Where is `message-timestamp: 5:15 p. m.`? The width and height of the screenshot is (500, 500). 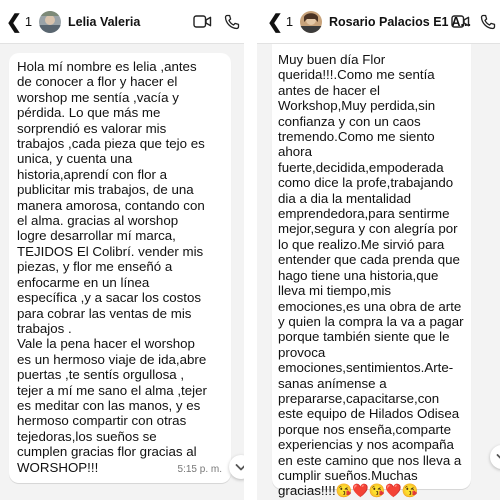
message-timestamp: 5:15 p. m. is located at coordinates (199, 469).